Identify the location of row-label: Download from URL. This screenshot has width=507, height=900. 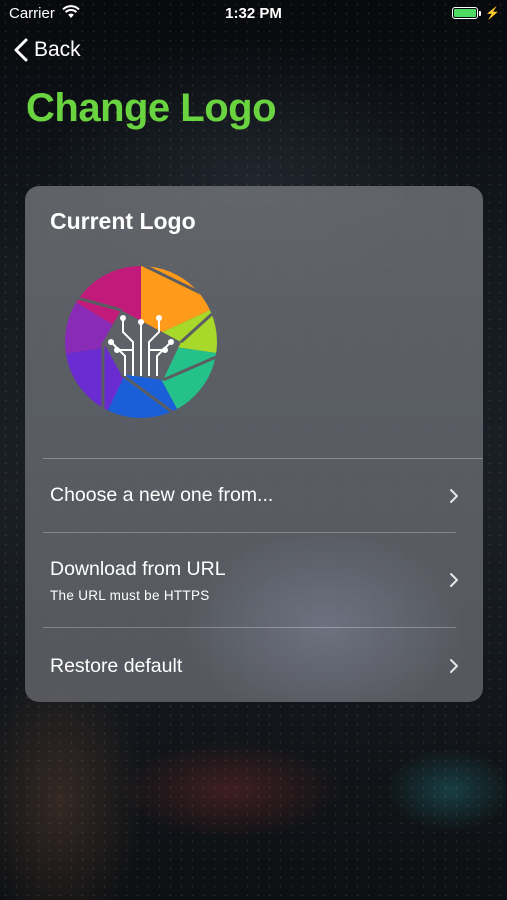
(138, 569).